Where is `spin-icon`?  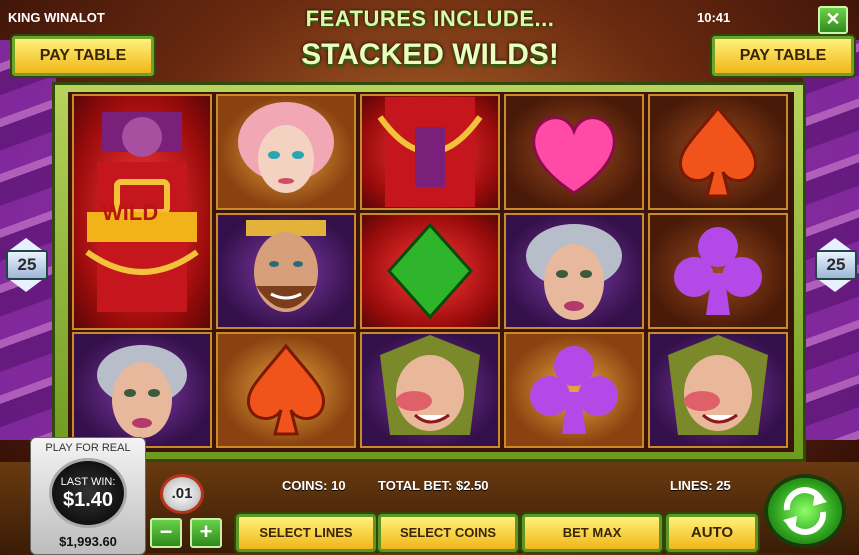 spin-icon is located at coordinates (805, 511).